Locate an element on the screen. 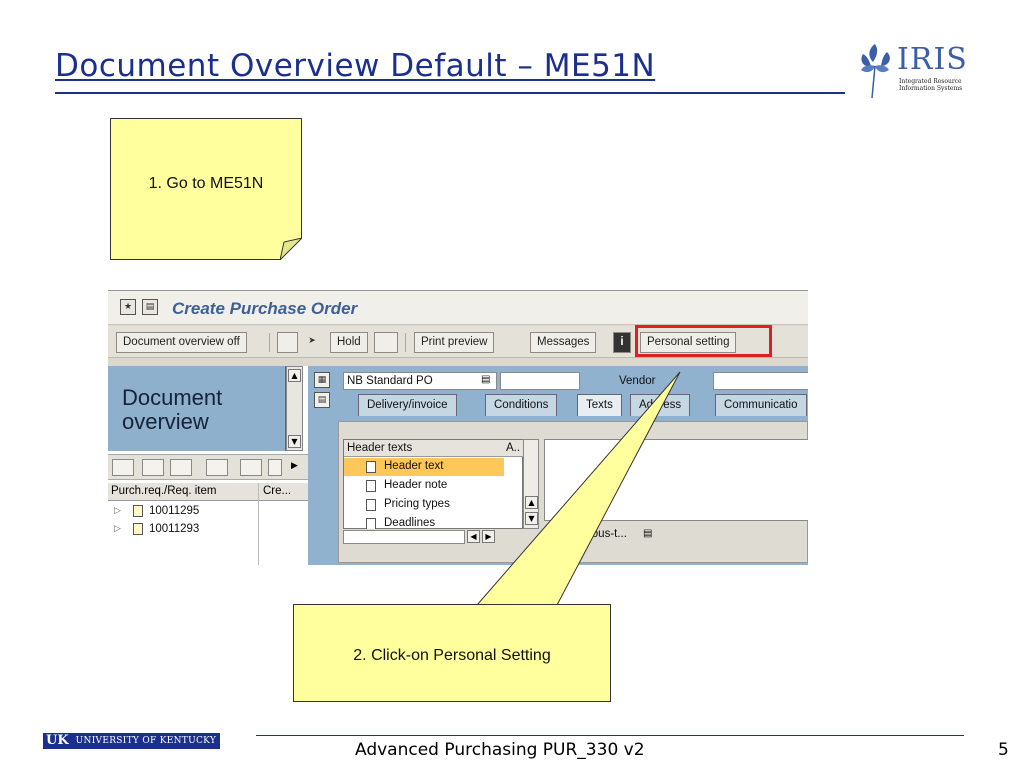  header-text-item: Deadlines is located at coordinates (410, 523).